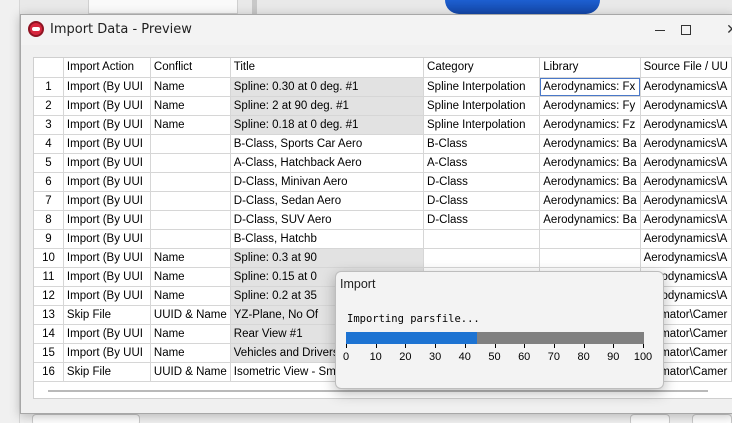  Describe the element at coordinates (327, 144) in the screenshot. I see `title-cell: B-Class, Sports Car Aero` at that location.